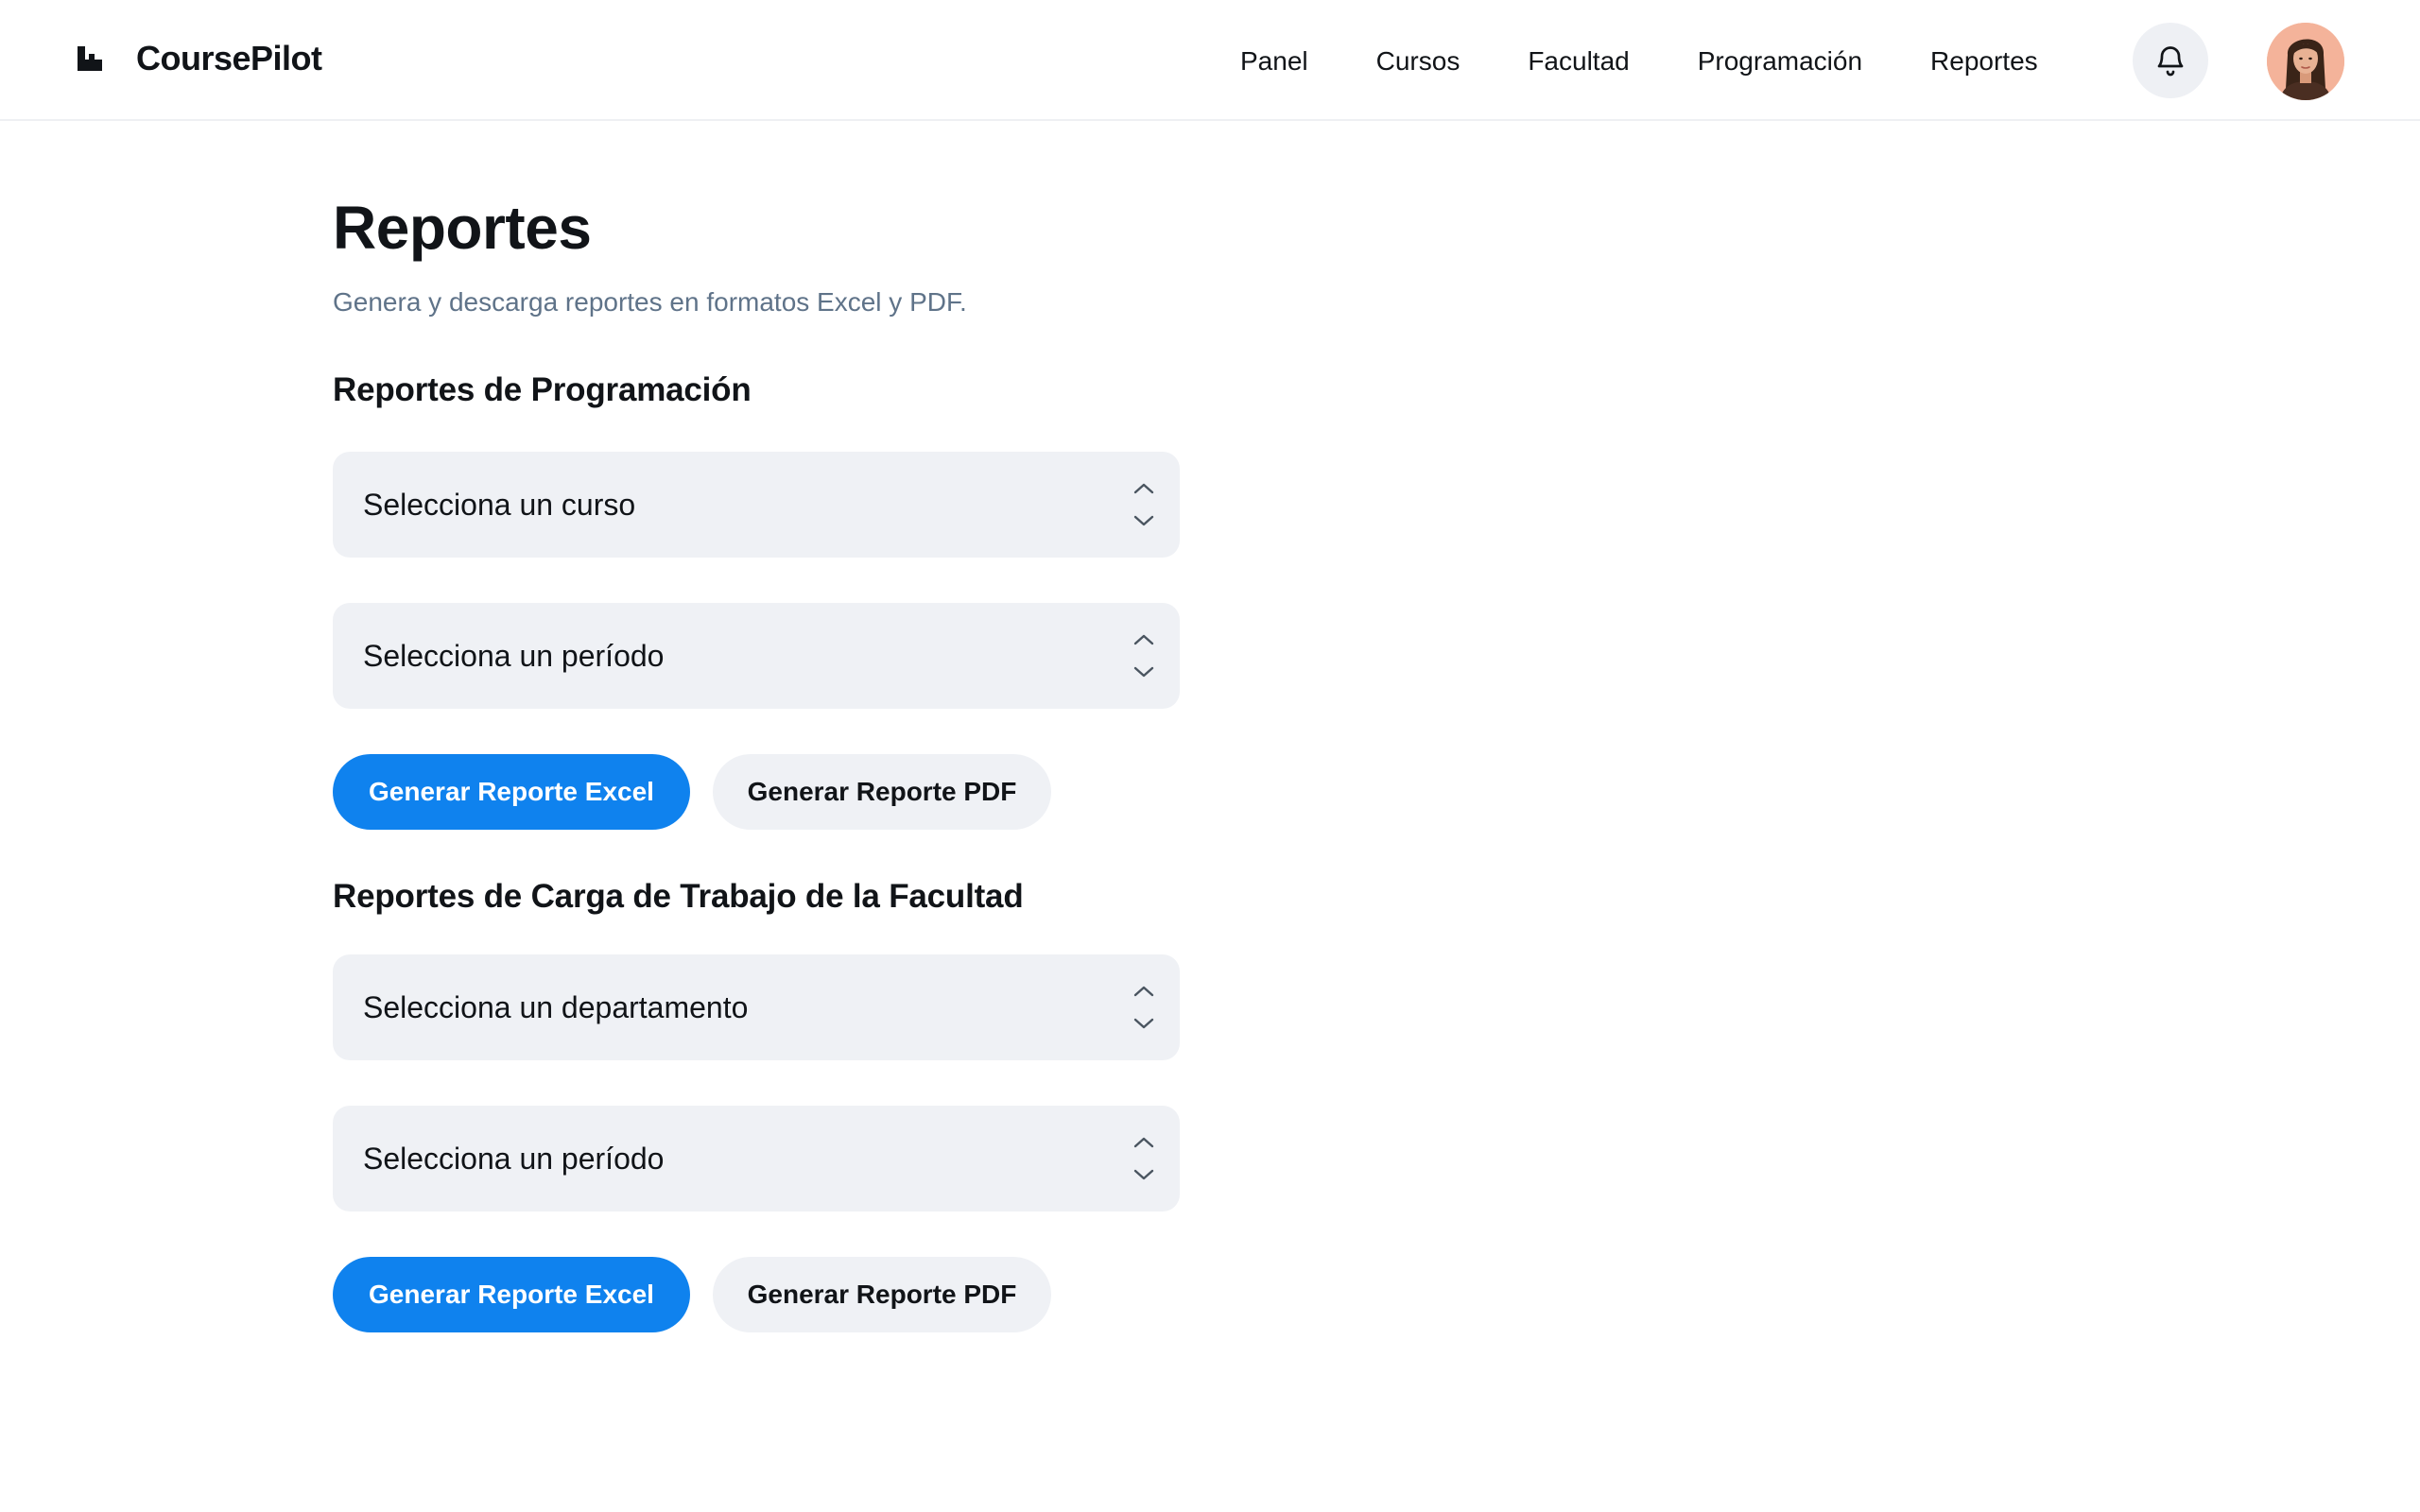 This screenshot has width=2420, height=1512. What do you see at coordinates (1780, 61) in the screenshot?
I see `nav-item-programacion: Programación` at bounding box center [1780, 61].